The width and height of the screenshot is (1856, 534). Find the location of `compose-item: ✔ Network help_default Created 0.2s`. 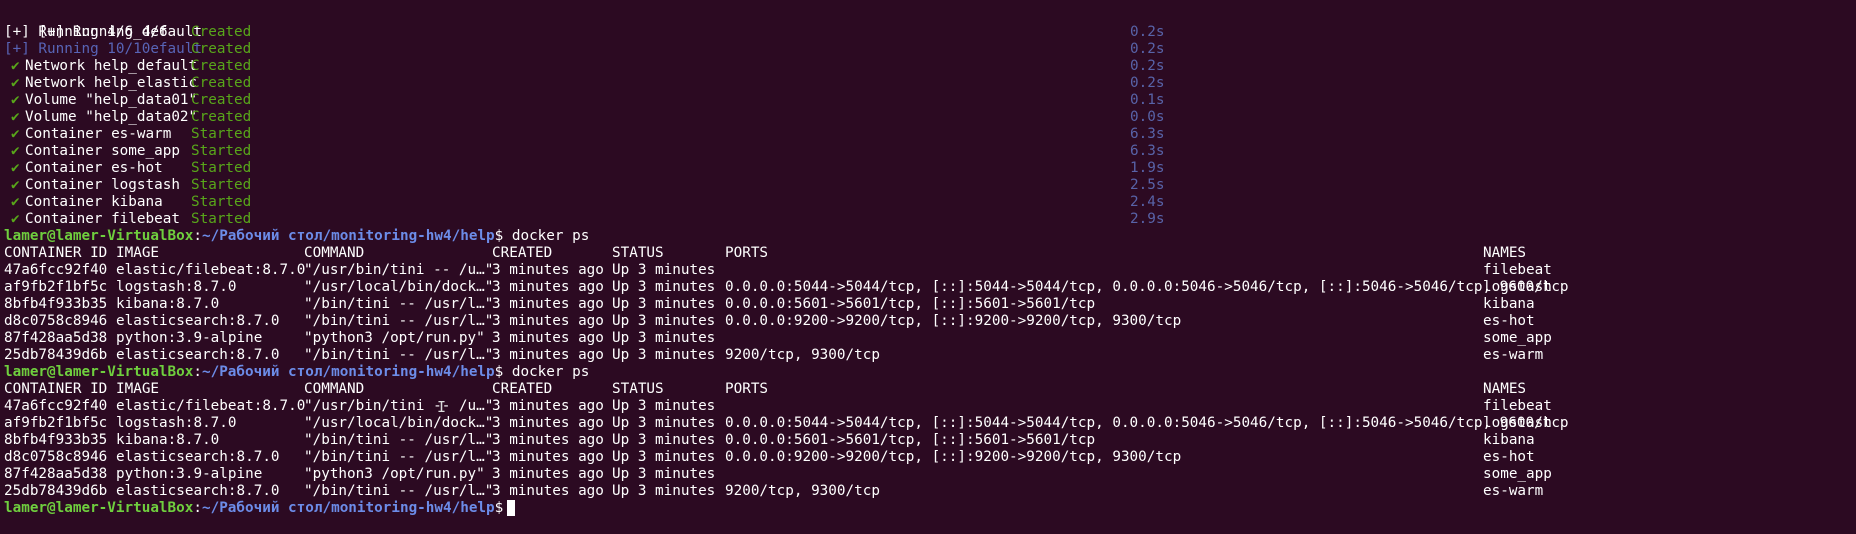

compose-item: ✔ Network help_default Created 0.2s is located at coordinates (928, 66).